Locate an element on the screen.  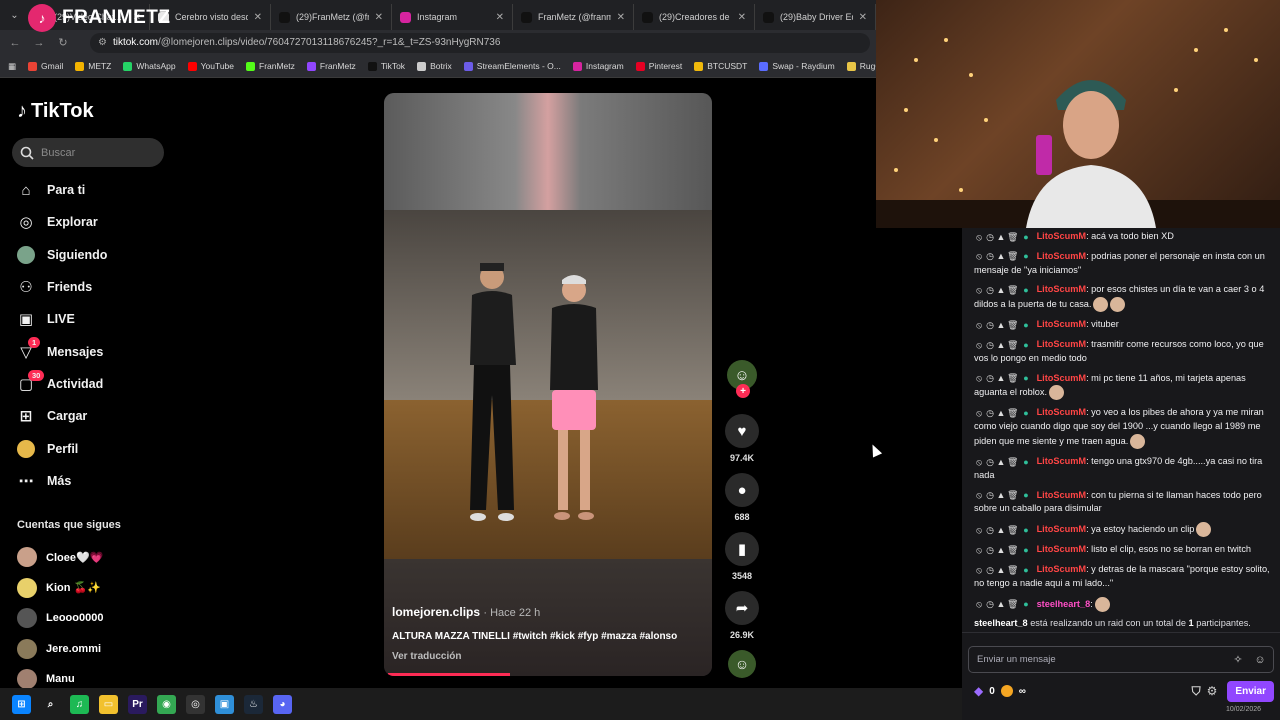
nav-item-ms: ⋯ Más is located at coordinates (97, 481).